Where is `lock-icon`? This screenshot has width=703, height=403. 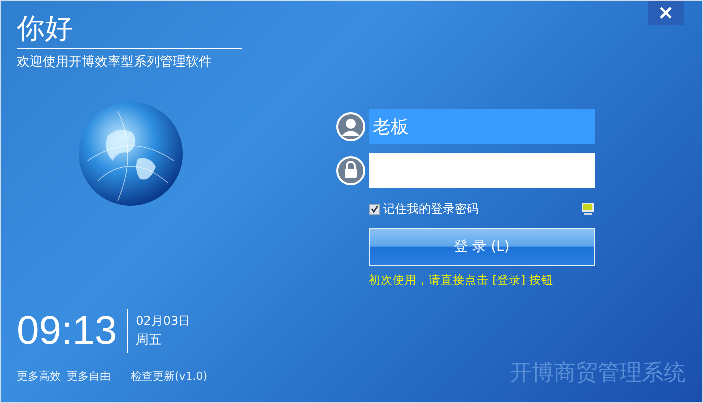 lock-icon is located at coordinates (351, 171).